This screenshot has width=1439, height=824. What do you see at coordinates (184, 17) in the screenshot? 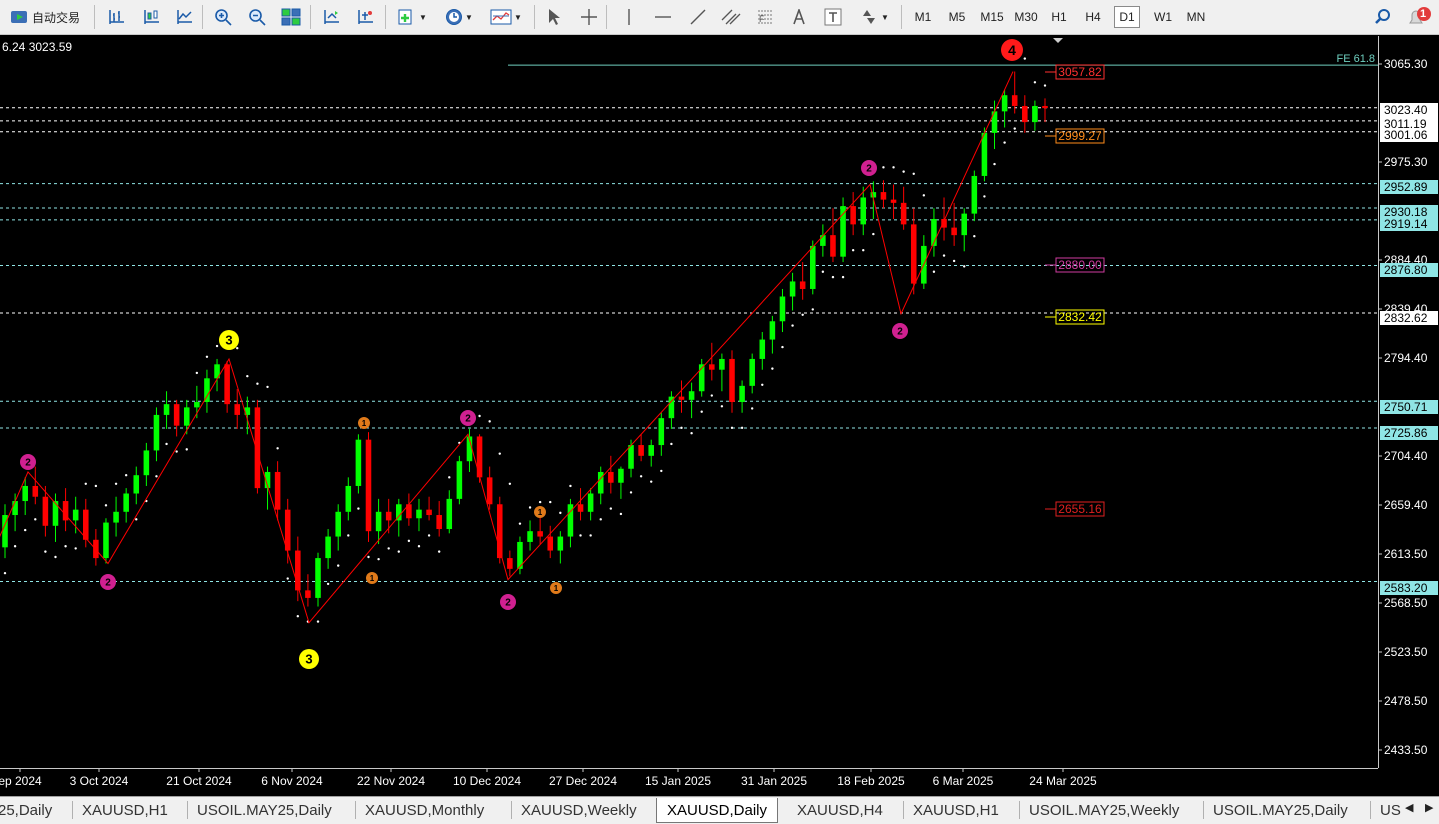
I see `line-chart-button` at bounding box center [184, 17].